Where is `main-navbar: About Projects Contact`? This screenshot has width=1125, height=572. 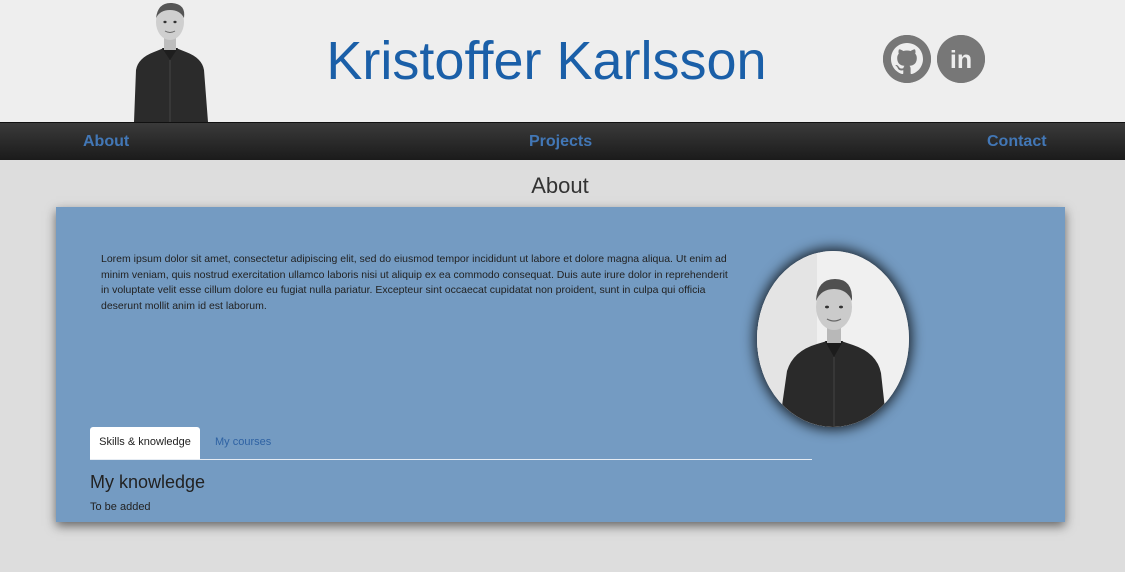 main-navbar: About Projects Contact is located at coordinates (562, 141).